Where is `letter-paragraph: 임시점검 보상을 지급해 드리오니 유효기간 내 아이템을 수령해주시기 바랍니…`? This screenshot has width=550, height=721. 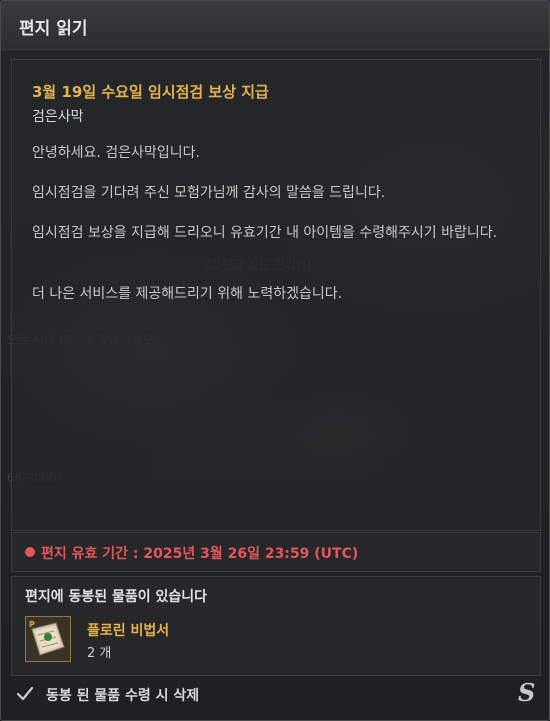 letter-paragraph: 임시점검 보상을 지급해 드리오니 유효기간 내 아이템을 수령해주시기 바랍니… is located at coordinates (265, 233).